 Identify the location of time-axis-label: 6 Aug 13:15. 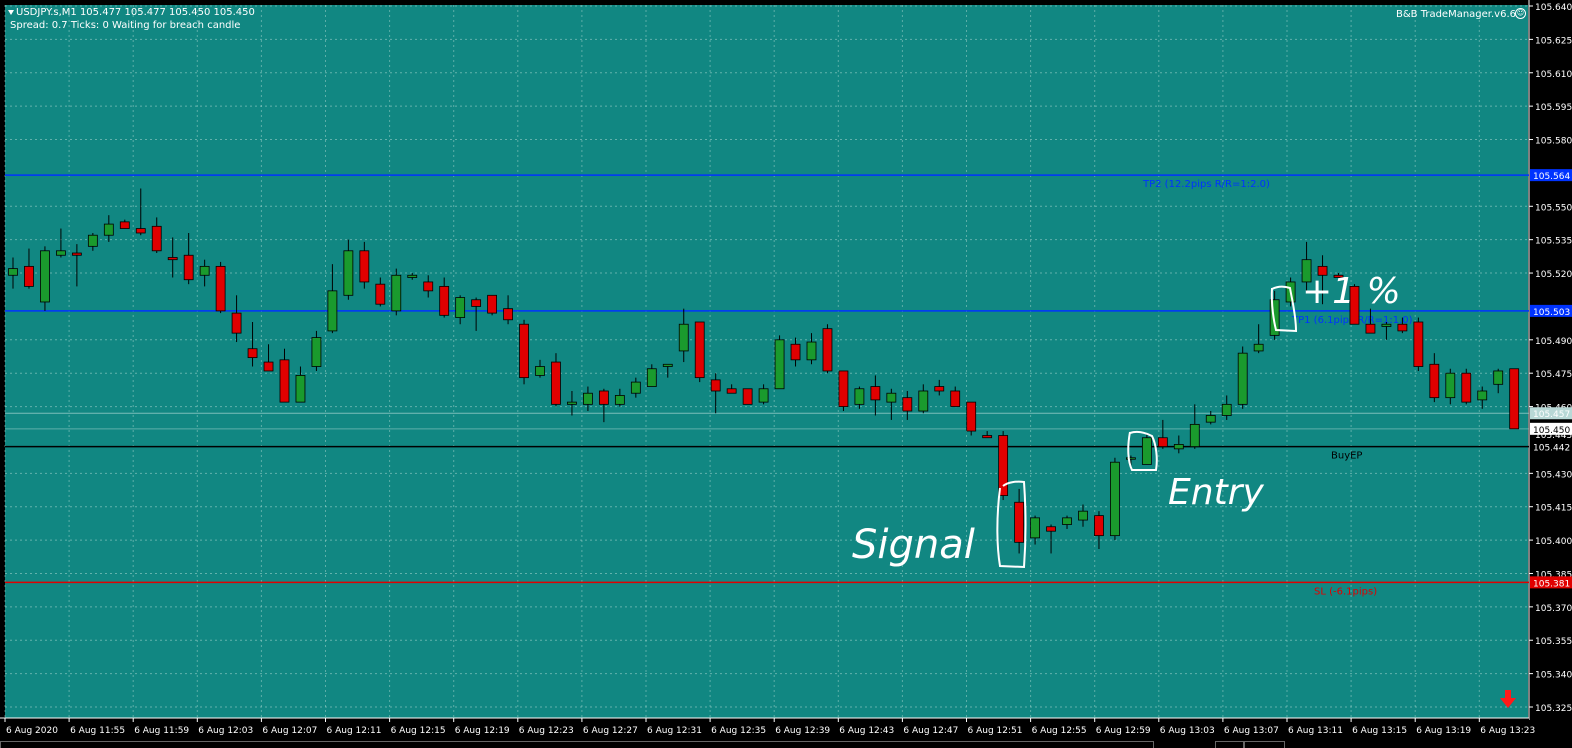
(1379, 731).